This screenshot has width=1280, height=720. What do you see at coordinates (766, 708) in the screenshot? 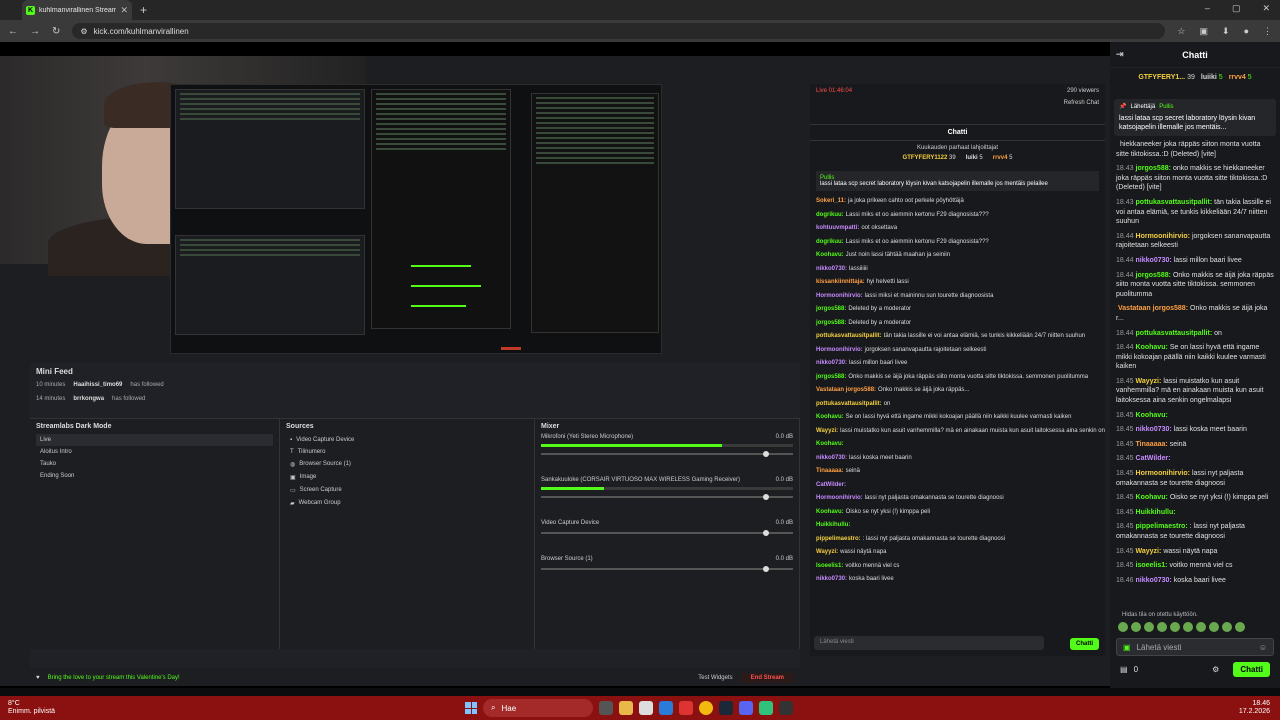
I see `streamlabs-icon` at bounding box center [766, 708].